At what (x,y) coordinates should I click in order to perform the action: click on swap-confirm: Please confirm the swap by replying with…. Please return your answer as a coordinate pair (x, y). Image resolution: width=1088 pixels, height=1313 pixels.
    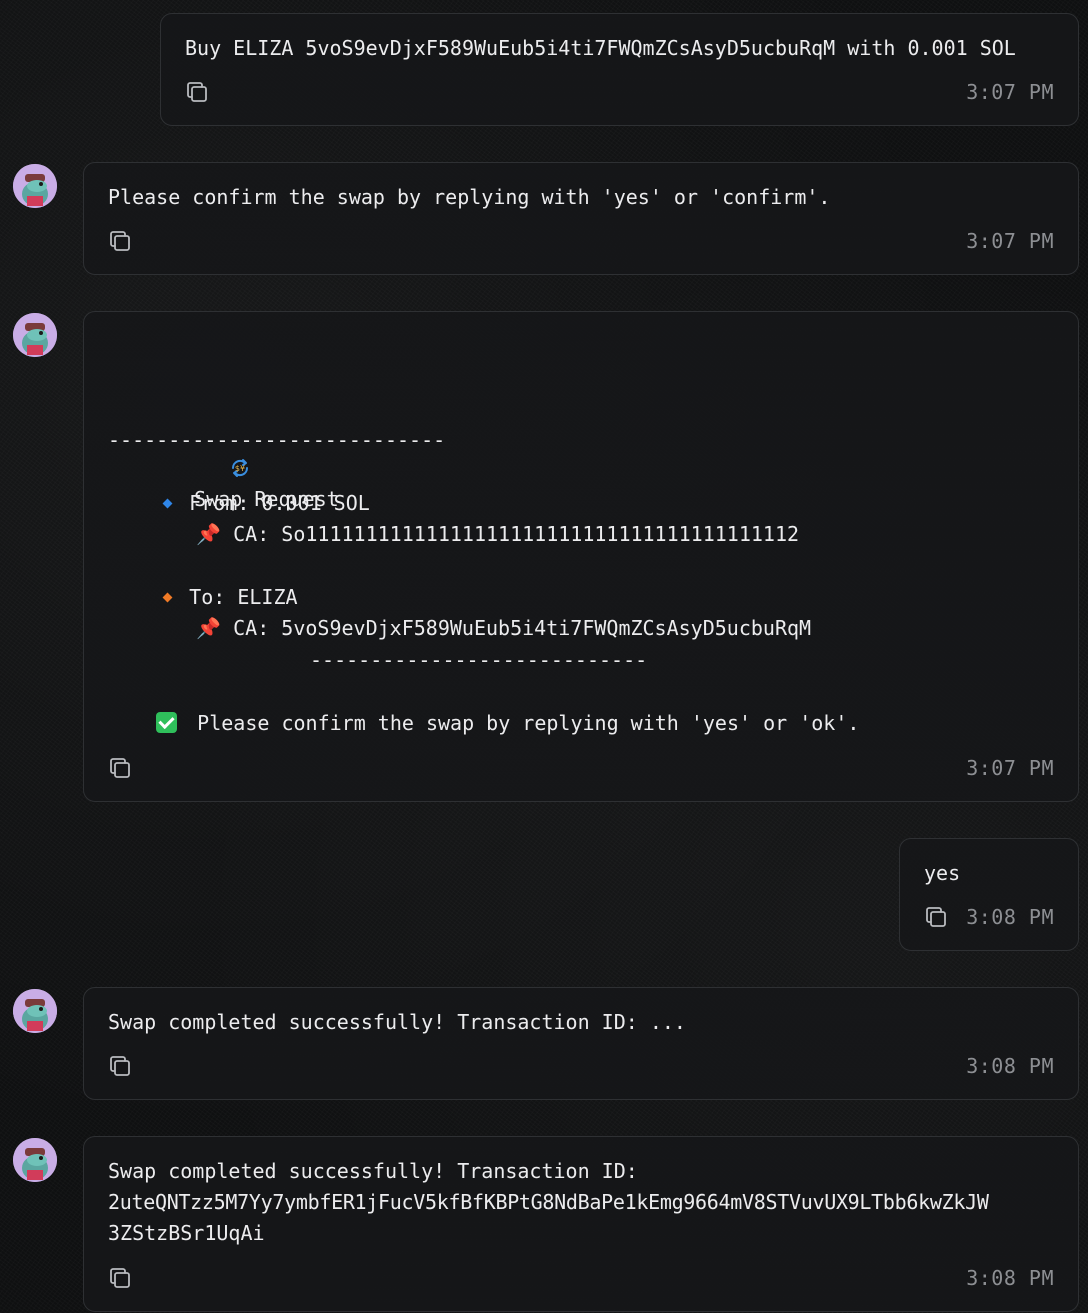
    Looking at the image, I should click on (528, 723).